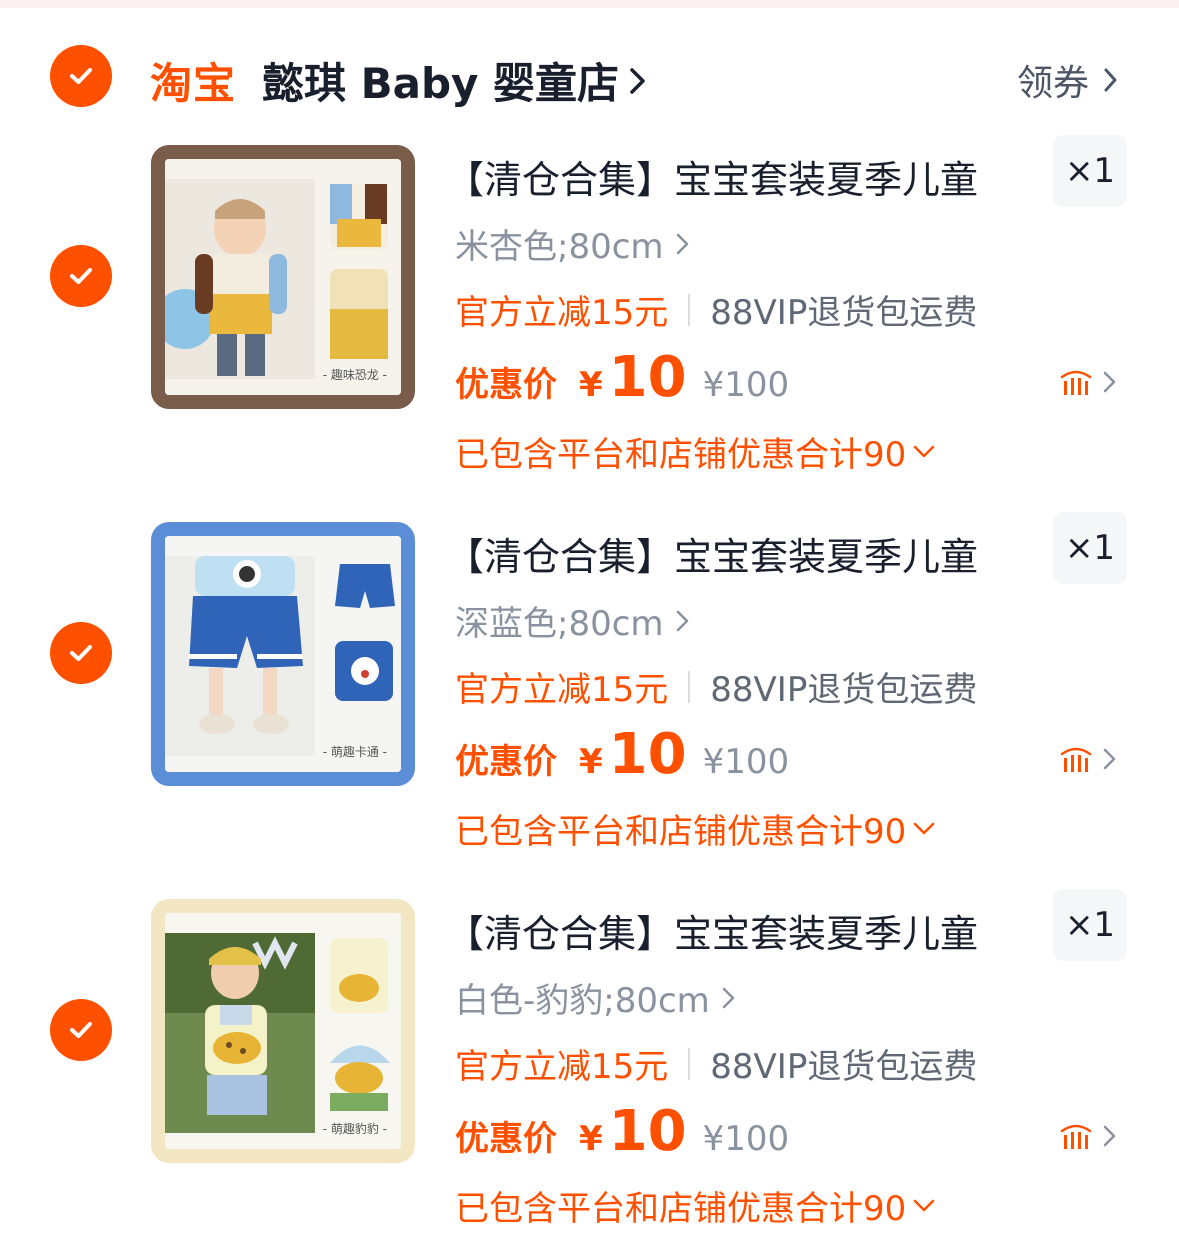 Image resolution: width=1179 pixels, height=1257 pixels. I want to click on product-image: - 萌趣卡通 -, so click(283, 654).